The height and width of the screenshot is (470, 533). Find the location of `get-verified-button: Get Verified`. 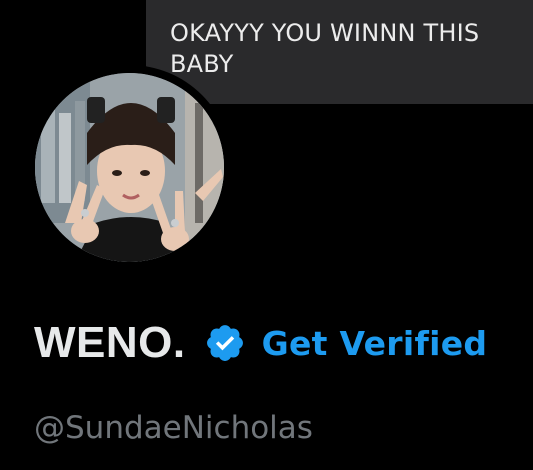

get-verified-button: Get Verified is located at coordinates (375, 343).